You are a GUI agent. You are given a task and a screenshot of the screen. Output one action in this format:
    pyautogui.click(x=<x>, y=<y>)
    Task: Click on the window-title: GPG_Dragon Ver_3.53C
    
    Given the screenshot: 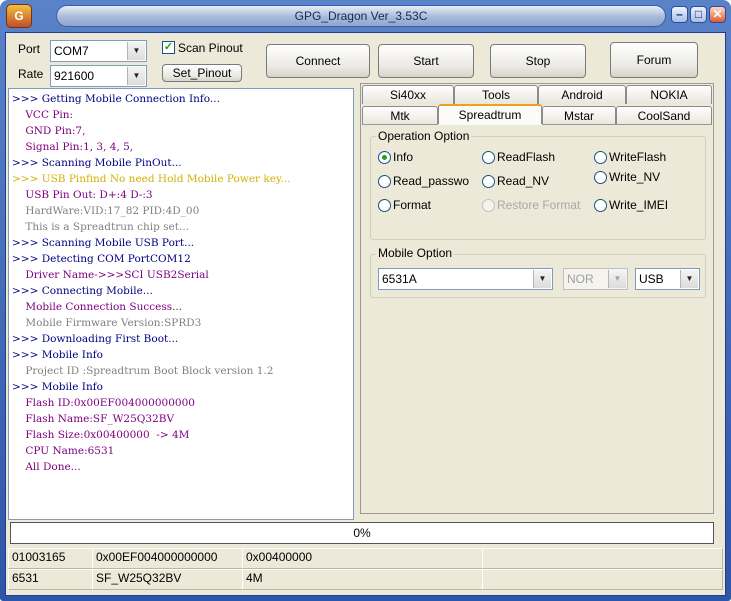 What is the action you would take?
    pyautogui.click(x=361, y=16)
    